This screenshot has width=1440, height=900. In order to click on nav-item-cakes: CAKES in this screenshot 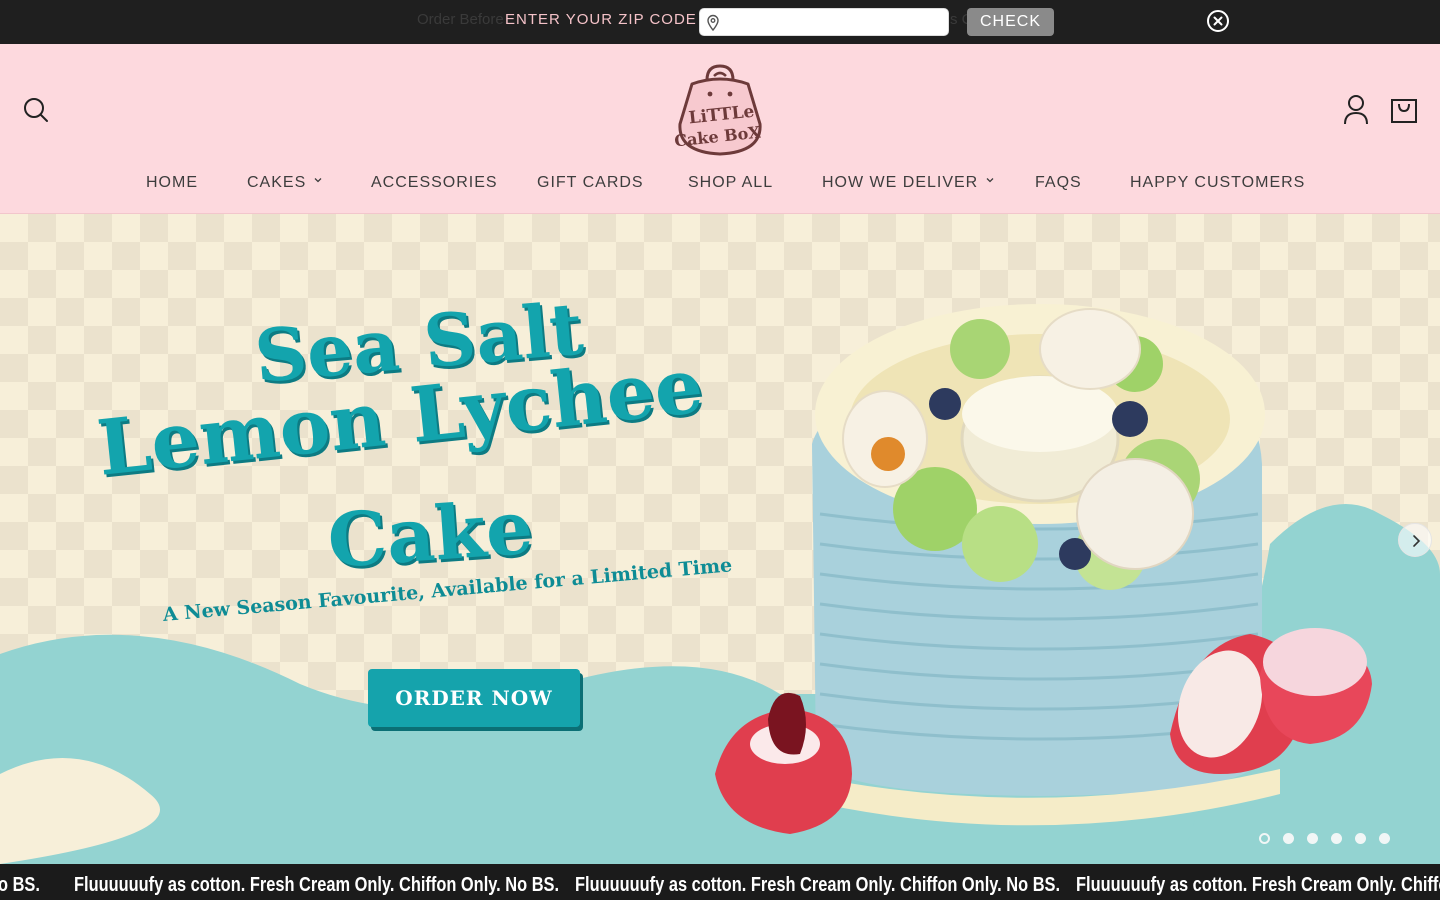, I will do `click(284, 183)`.